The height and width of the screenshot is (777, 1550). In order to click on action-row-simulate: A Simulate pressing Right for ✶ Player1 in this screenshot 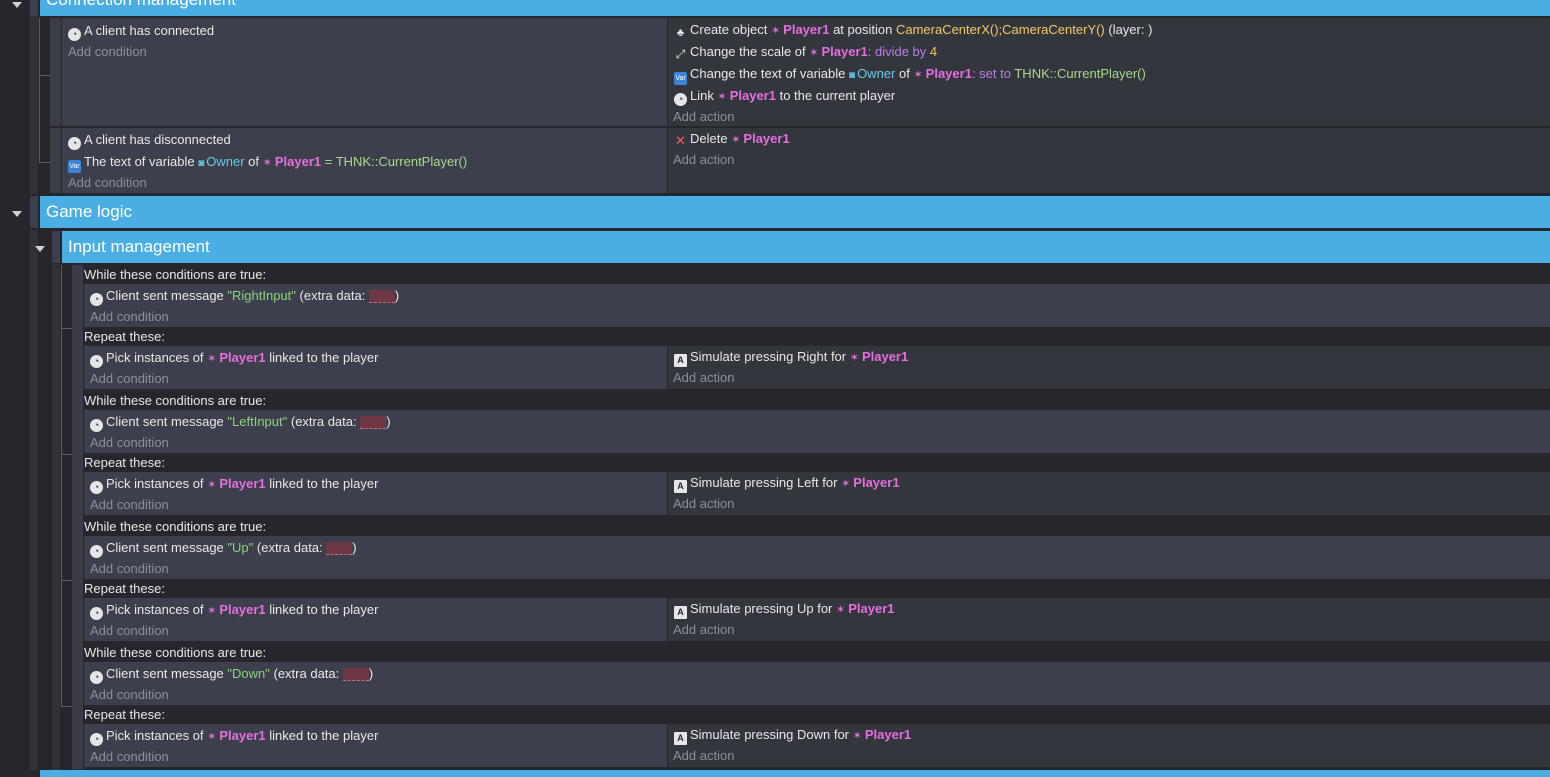, I will do `click(791, 357)`.